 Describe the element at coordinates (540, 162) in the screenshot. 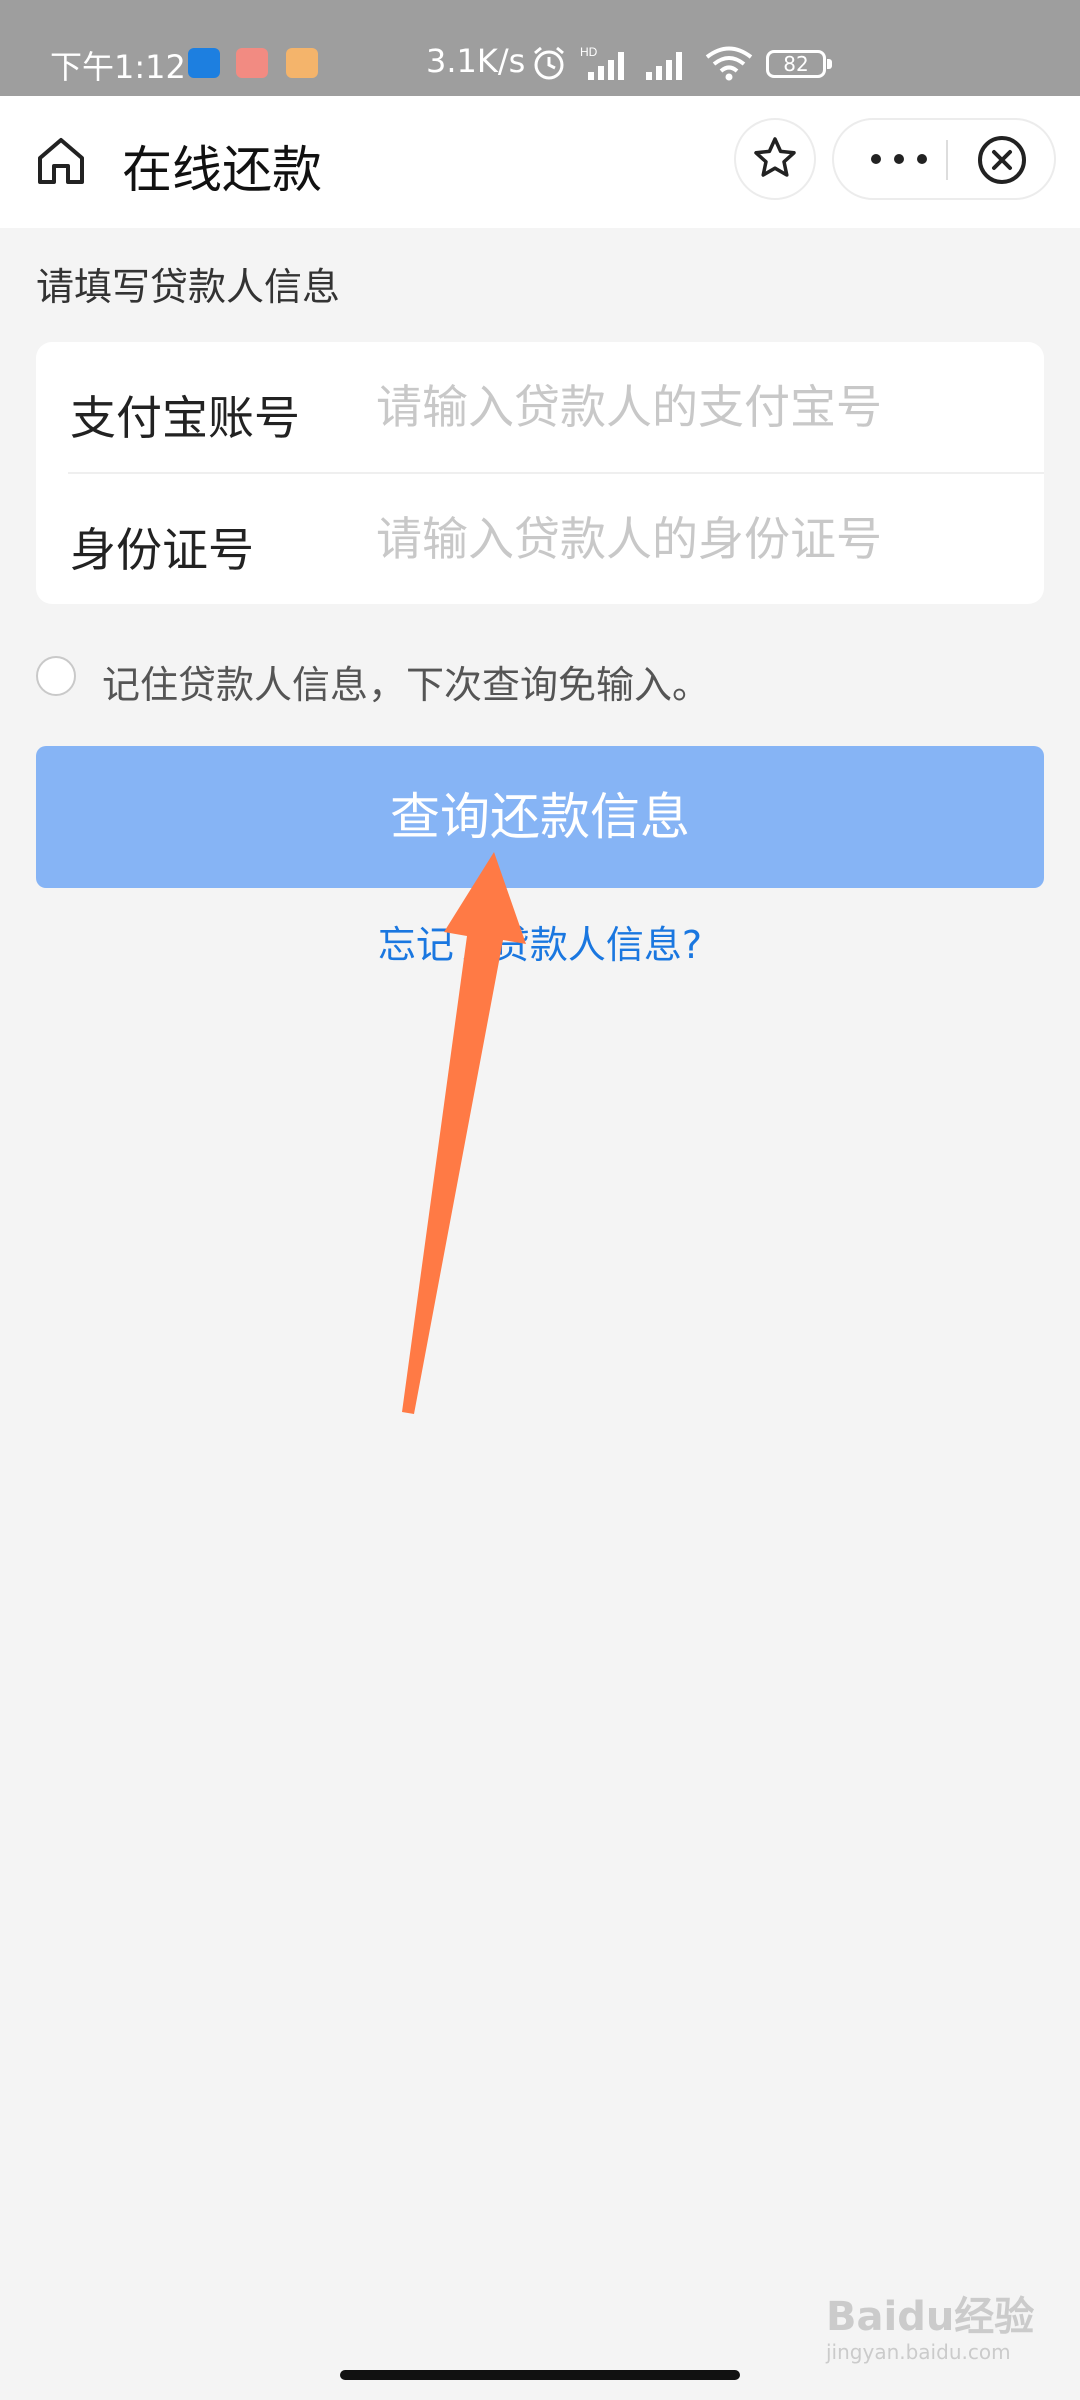

I see `nav-bar: 在线还款` at that location.